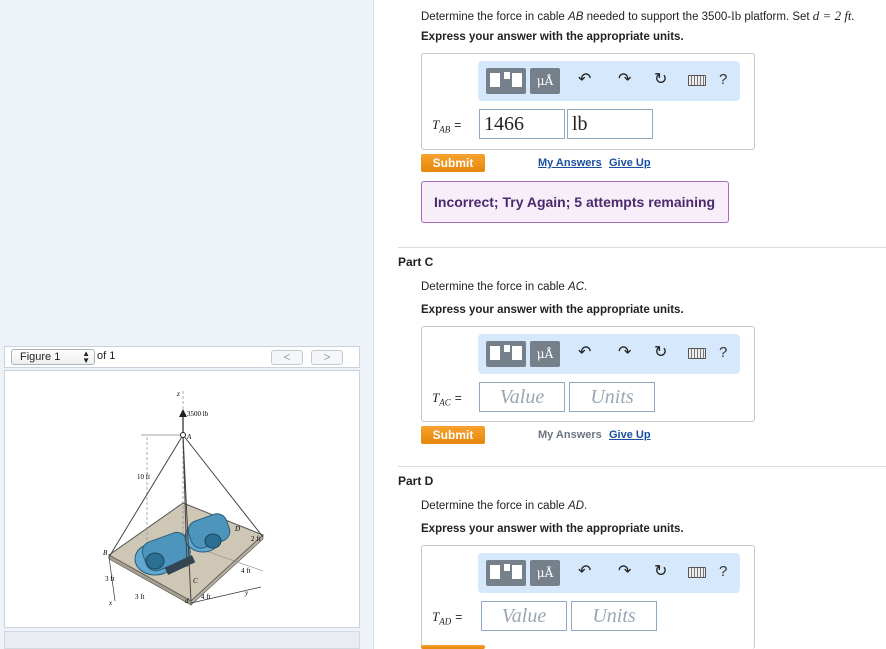 The image size is (886, 649). What do you see at coordinates (588, 597) in the screenshot?
I see `part-d-answer-box: μÅ ↶ ↷ ↻ ? TAD = Value Units` at bounding box center [588, 597].